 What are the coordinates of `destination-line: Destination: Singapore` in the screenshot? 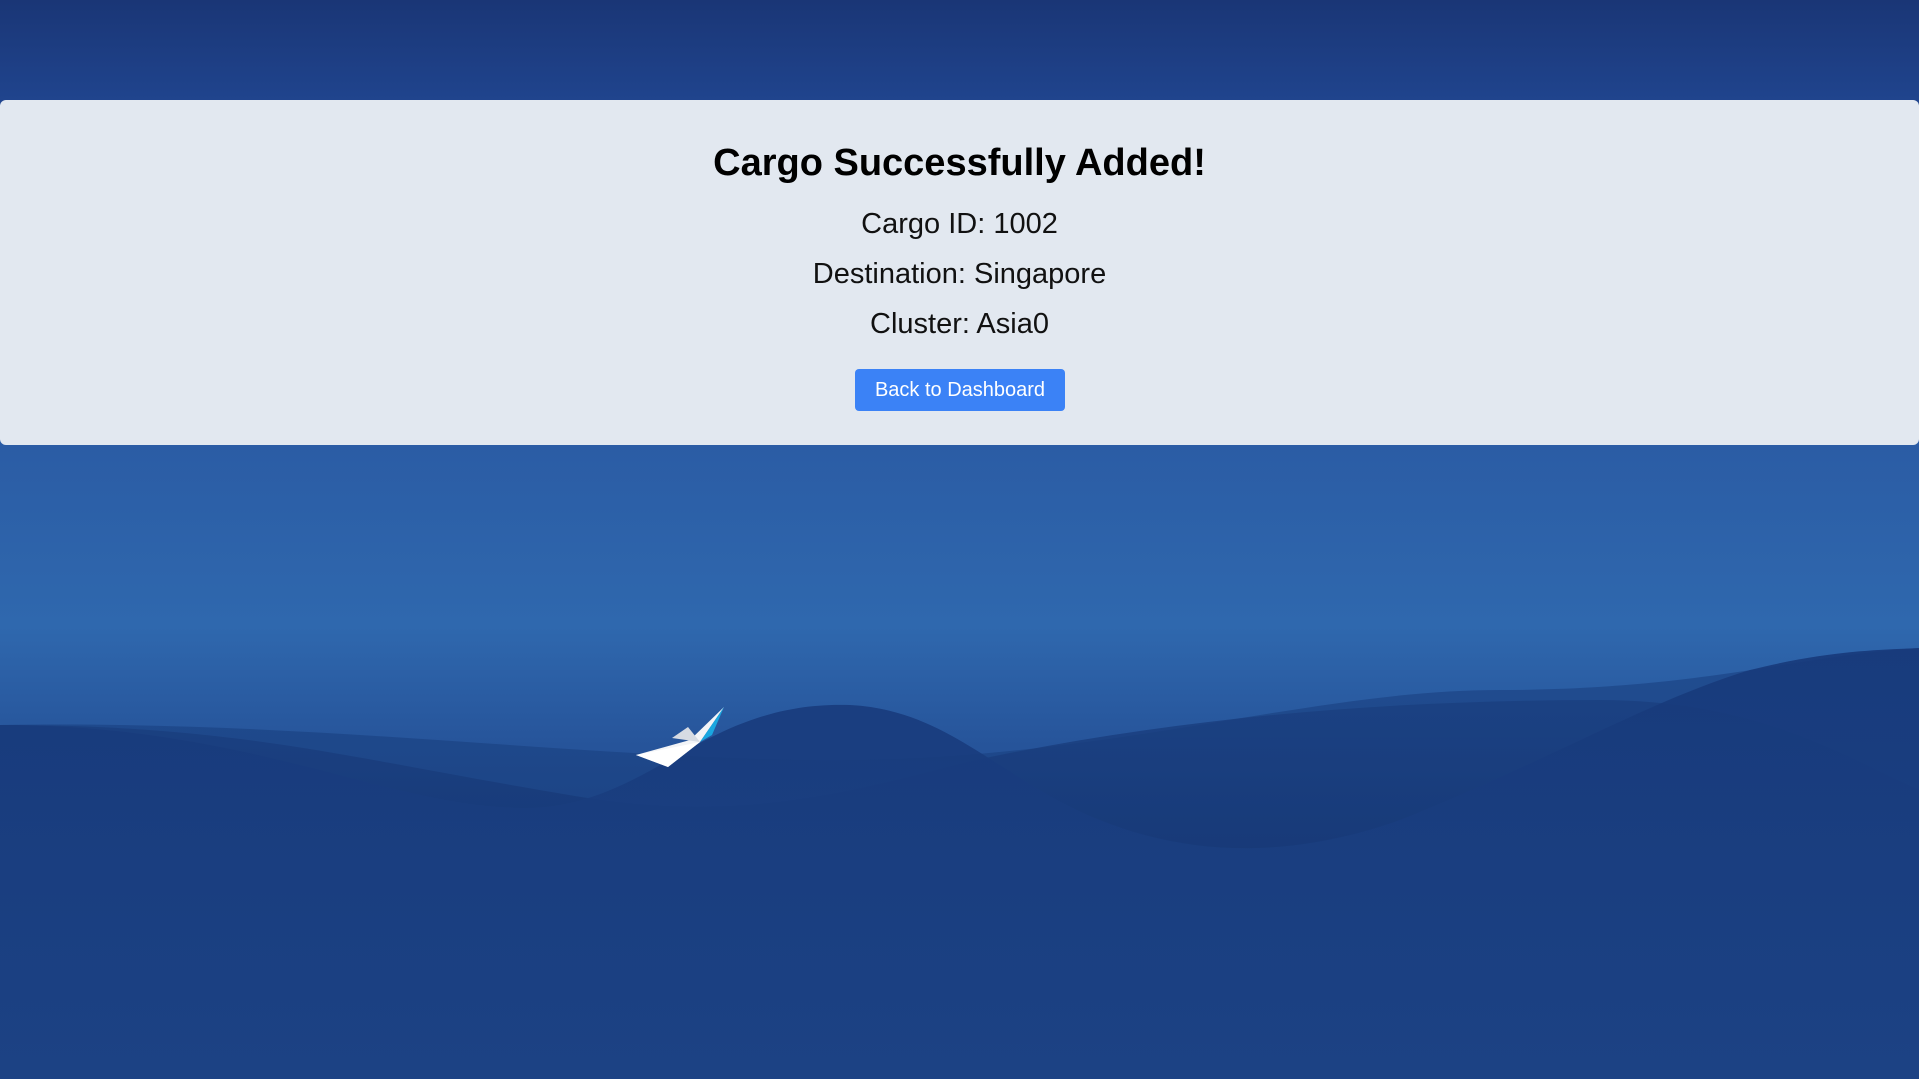 It's located at (959, 274).